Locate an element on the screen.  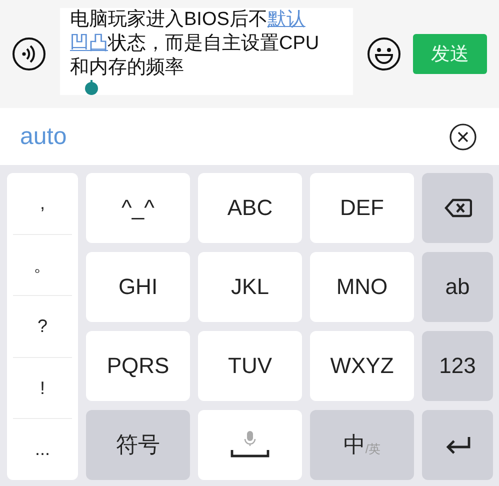
key-sublabel: /英 is located at coordinates (373, 449).